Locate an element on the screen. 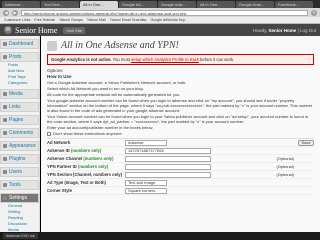  site-name: Senior Home is located at coordinates (36, 30).